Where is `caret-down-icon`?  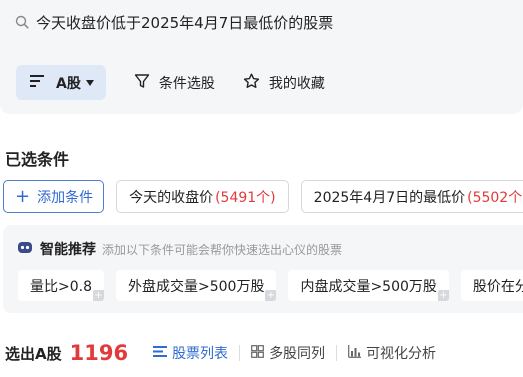
caret-down-icon is located at coordinates (89, 82).